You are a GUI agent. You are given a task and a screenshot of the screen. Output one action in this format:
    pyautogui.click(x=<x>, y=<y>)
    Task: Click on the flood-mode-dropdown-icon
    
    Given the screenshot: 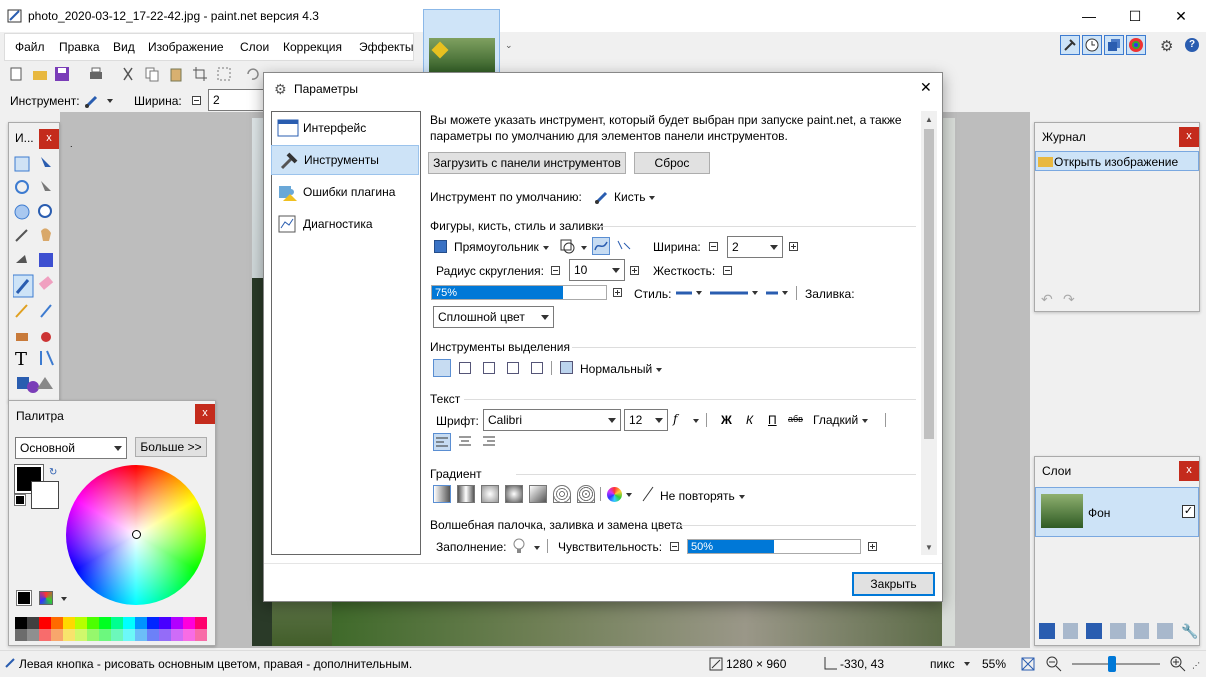 What is the action you would take?
    pyautogui.click(x=537, y=548)
    